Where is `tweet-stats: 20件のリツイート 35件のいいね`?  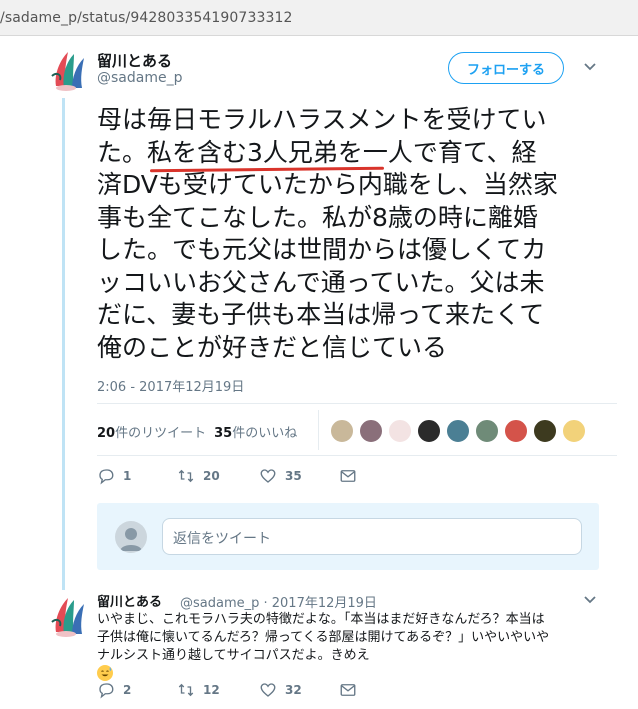
tweet-stats: 20件のリツイート 35件のいいね is located at coordinates (197, 431).